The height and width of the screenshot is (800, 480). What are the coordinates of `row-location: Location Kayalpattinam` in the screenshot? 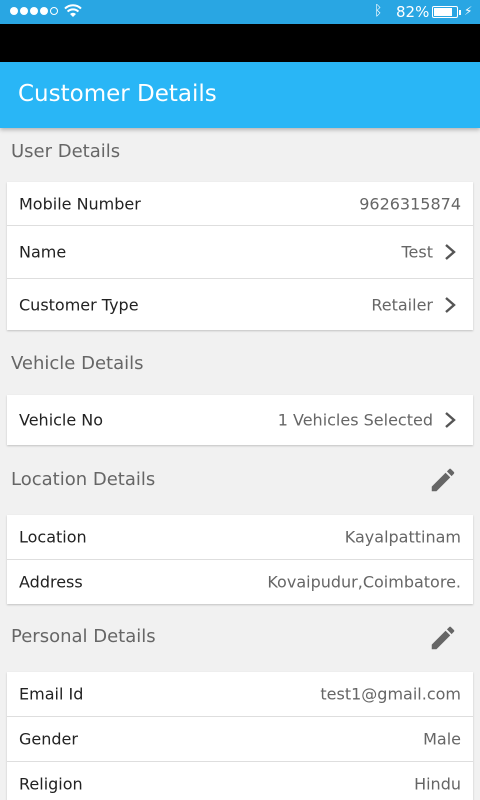 It's located at (240, 537).